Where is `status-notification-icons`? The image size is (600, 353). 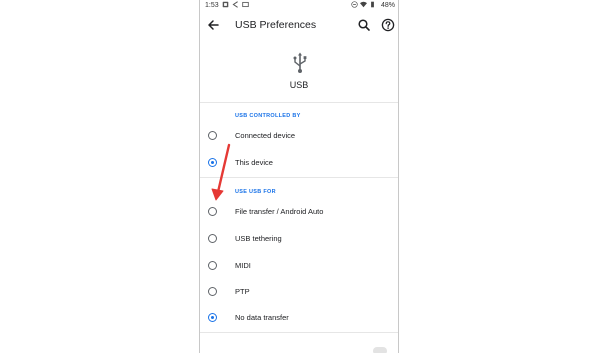 status-notification-icons is located at coordinates (235, 4).